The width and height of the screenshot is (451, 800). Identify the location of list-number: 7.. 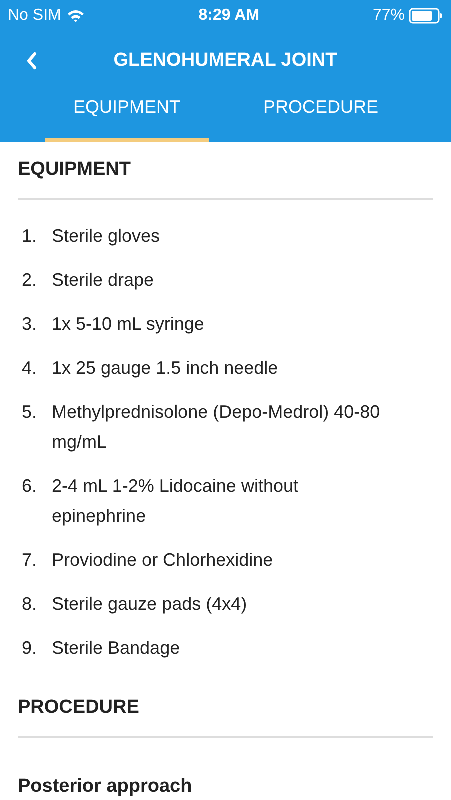
(30, 560).